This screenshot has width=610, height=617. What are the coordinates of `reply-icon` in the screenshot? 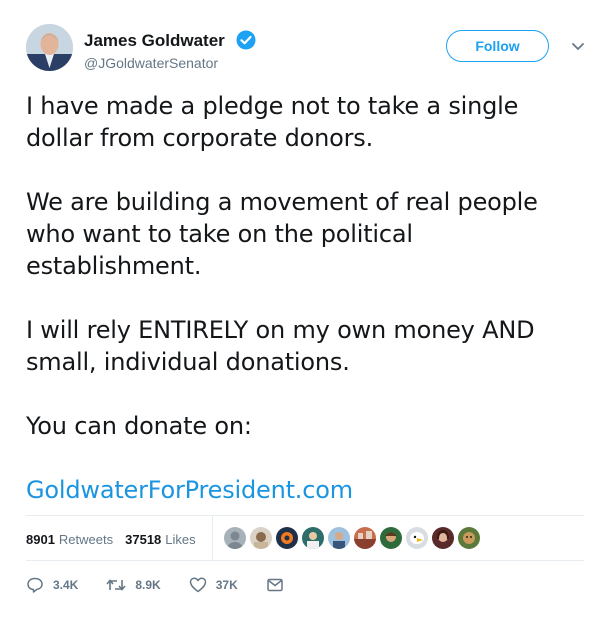 It's located at (35, 585).